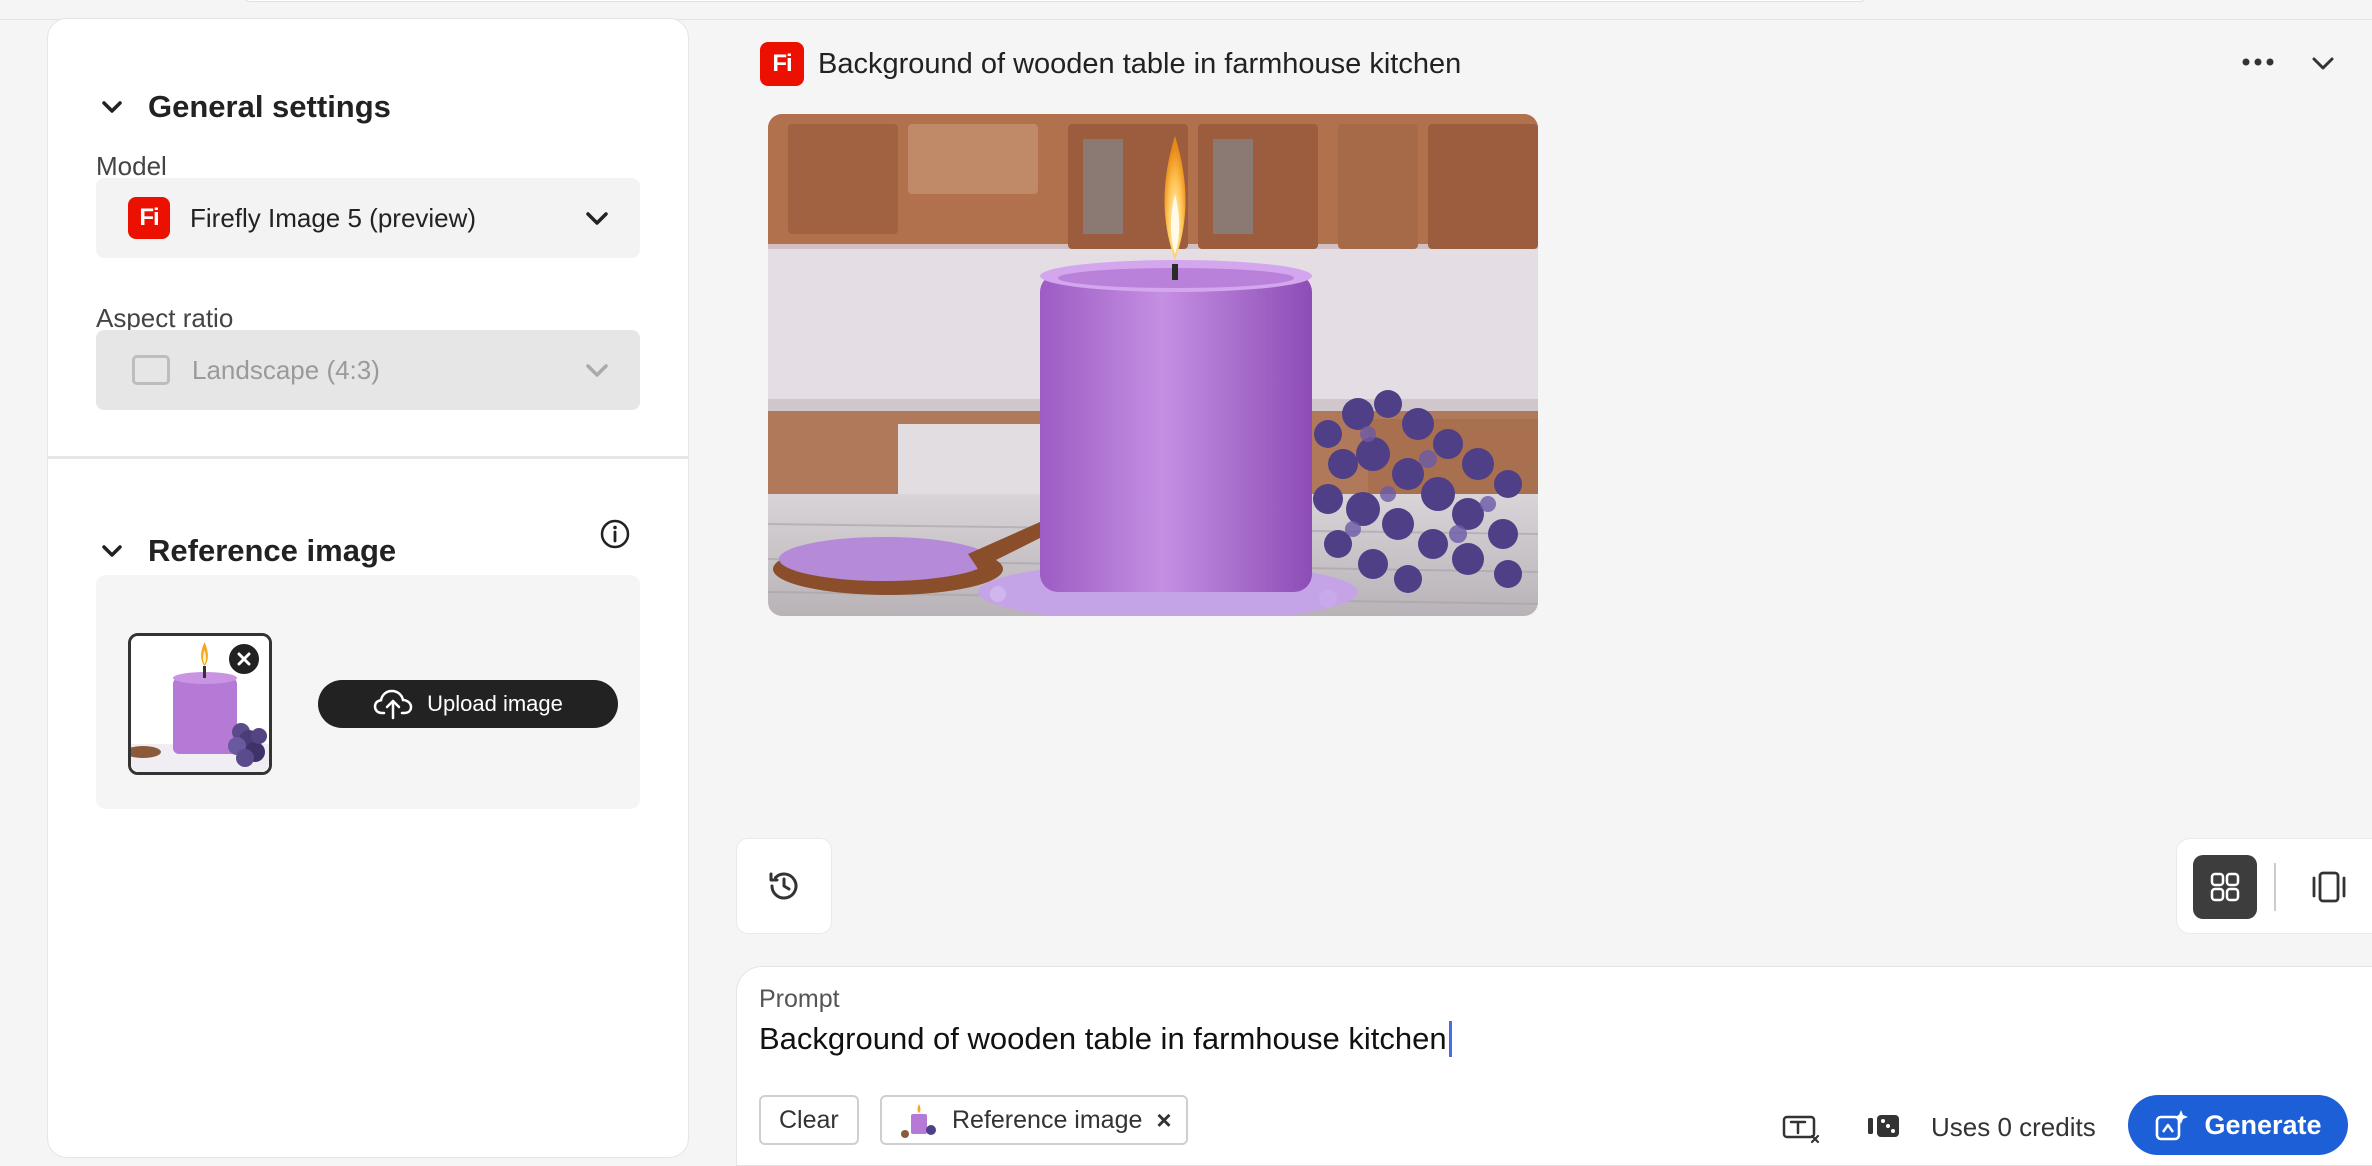 The image size is (2372, 1166). Describe the element at coordinates (809, 1120) in the screenshot. I see `clear-button: Clear` at that location.